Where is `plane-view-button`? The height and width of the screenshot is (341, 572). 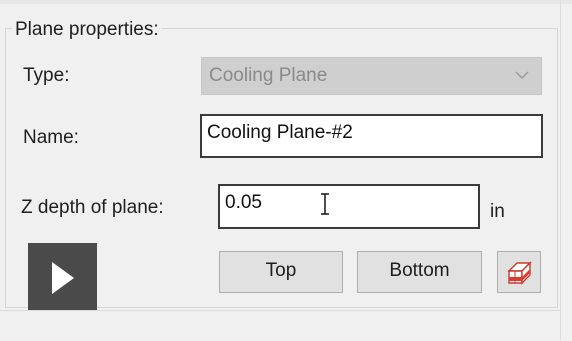 plane-view-button is located at coordinates (519, 272).